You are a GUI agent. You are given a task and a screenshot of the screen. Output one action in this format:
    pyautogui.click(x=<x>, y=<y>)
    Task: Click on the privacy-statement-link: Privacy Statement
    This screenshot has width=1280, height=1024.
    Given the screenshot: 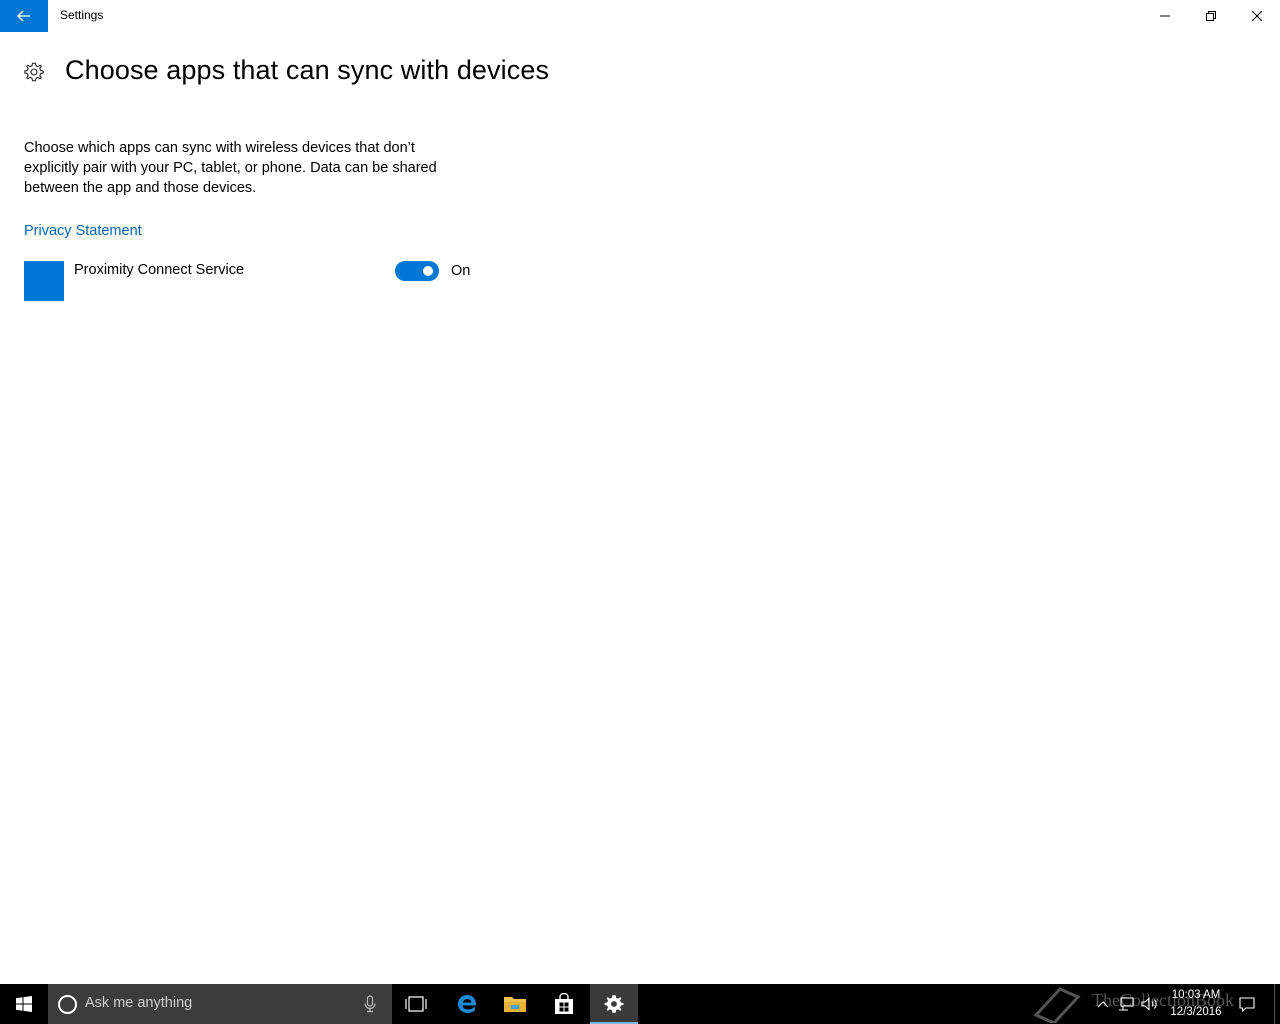 What is the action you would take?
    pyautogui.click(x=83, y=231)
    